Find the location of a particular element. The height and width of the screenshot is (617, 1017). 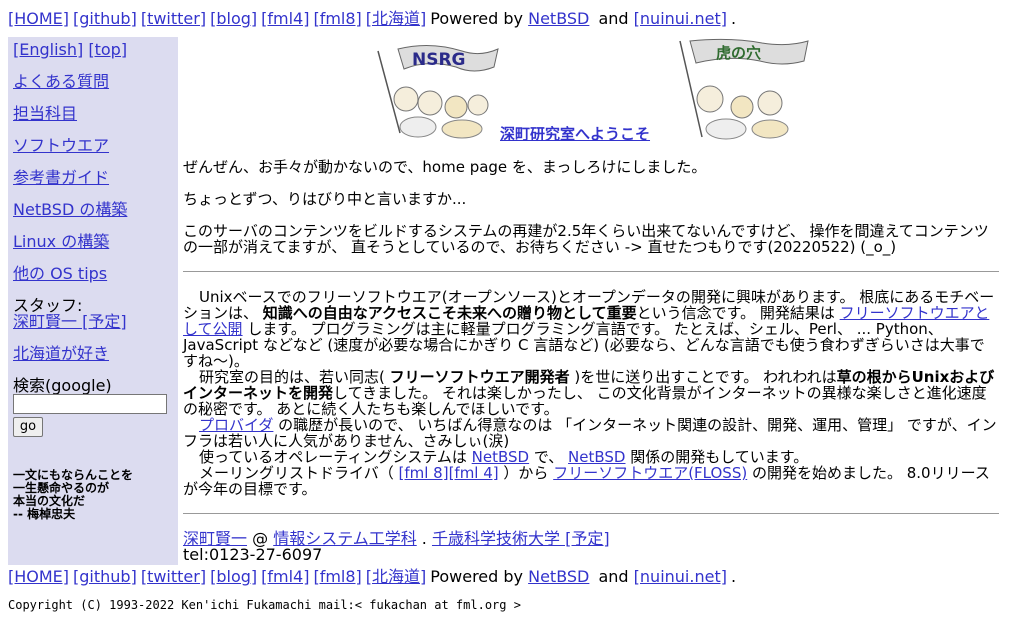

divider-top is located at coordinates (591, 271).